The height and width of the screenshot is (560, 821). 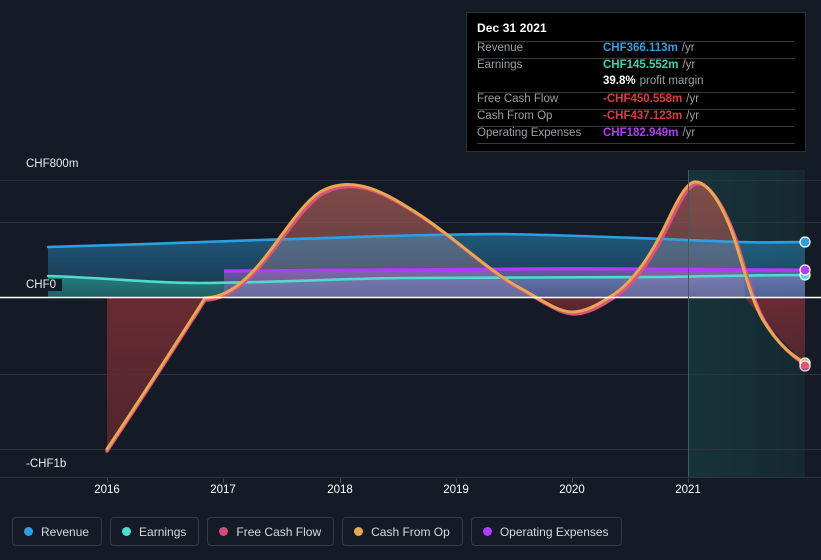 I want to click on tooltip-unit-opex: /yr, so click(x=689, y=133).